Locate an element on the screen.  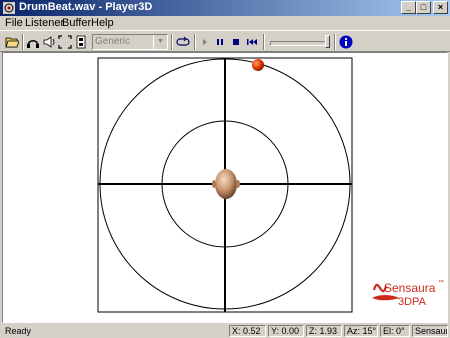
buffer-icon is located at coordinates (81, 42).